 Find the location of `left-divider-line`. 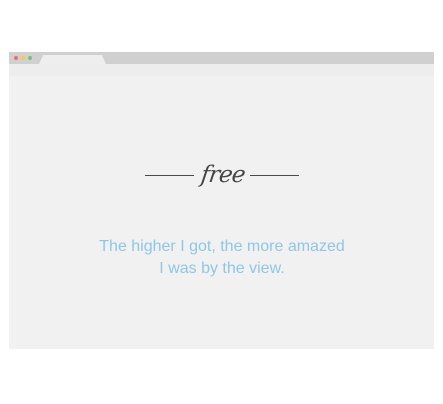

left-divider-line is located at coordinates (169, 175).